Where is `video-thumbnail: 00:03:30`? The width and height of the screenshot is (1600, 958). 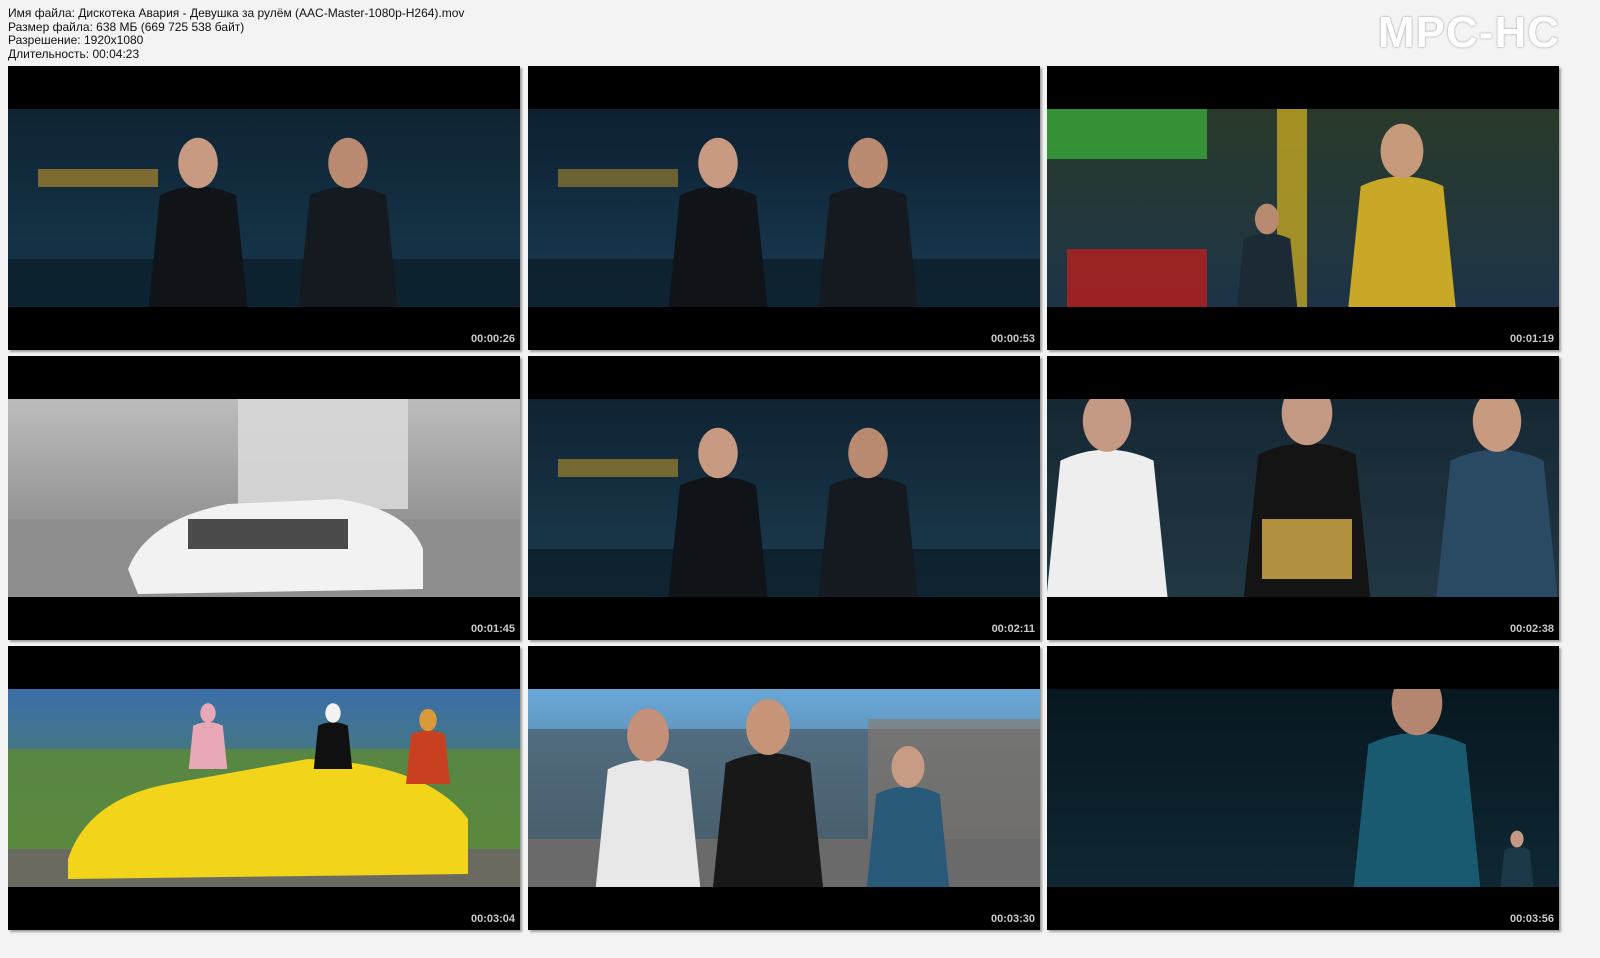 video-thumbnail: 00:03:30 is located at coordinates (784, 788).